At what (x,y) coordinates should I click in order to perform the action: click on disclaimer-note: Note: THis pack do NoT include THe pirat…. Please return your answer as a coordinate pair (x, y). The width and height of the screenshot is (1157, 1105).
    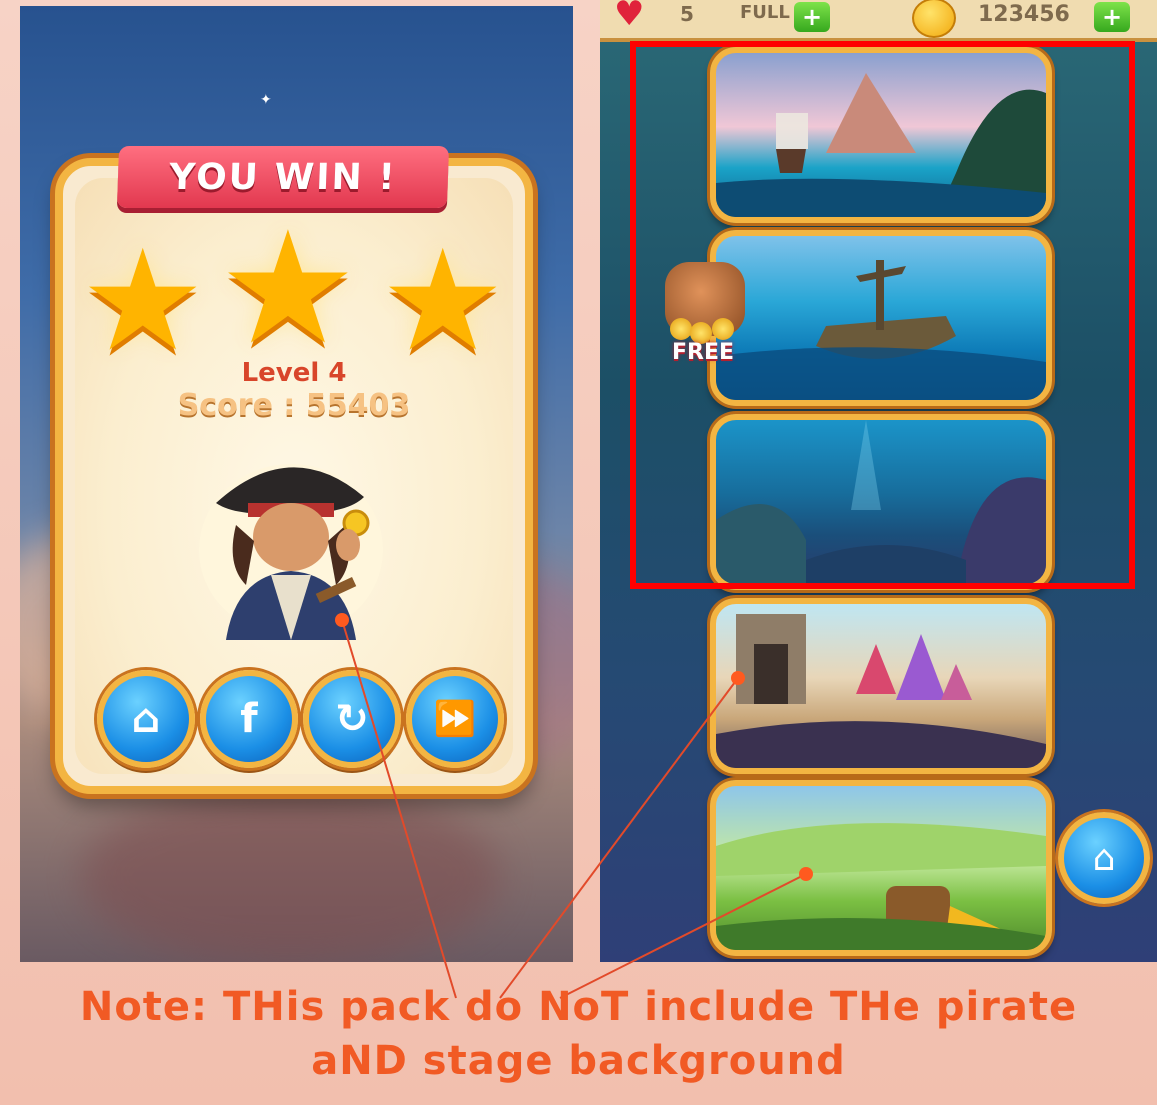
    Looking at the image, I should click on (578, 1042).